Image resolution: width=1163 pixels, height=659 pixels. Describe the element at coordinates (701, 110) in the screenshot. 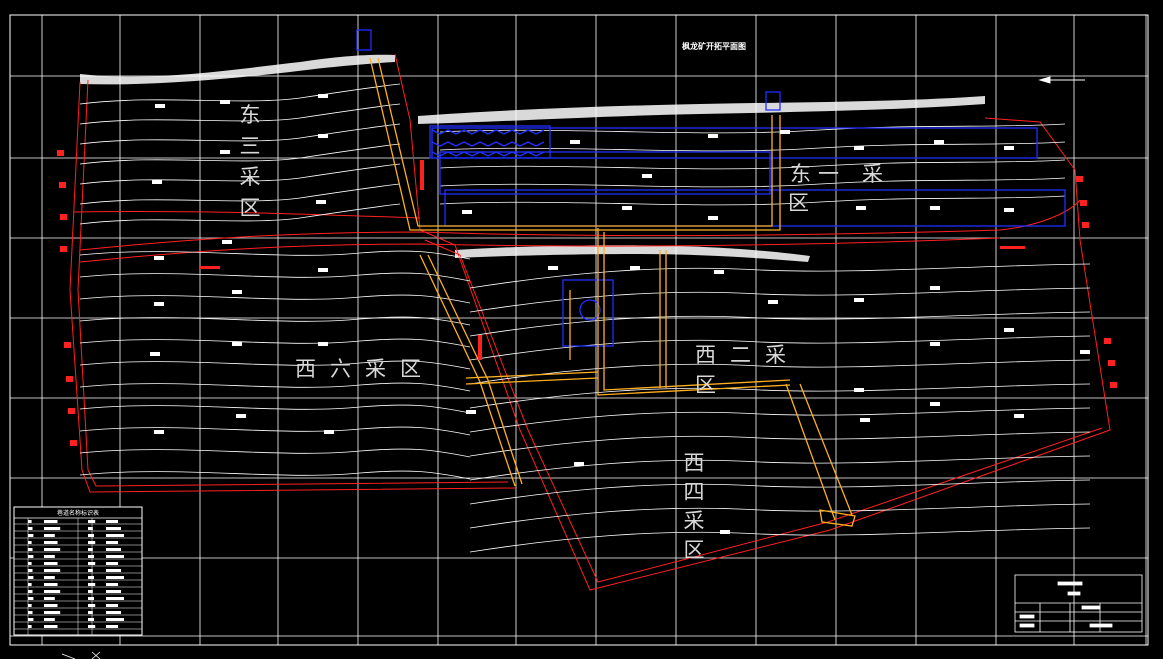

I see `outcrop-band-east` at that location.